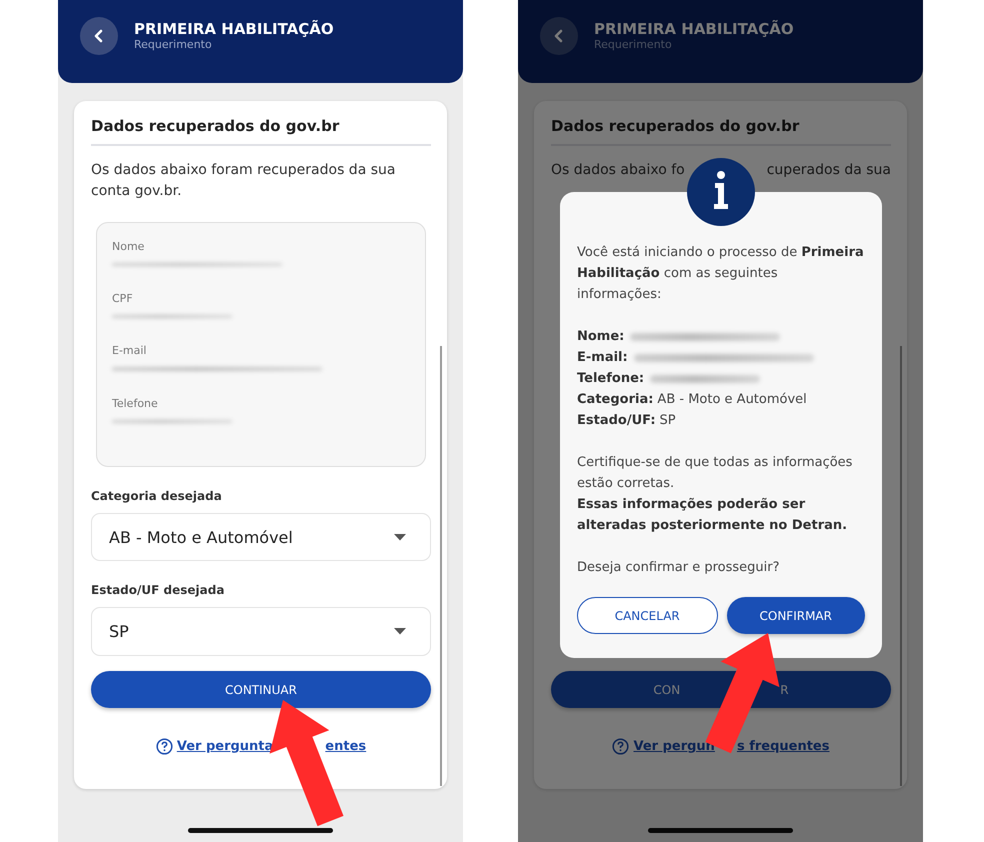 The height and width of the screenshot is (842, 984). What do you see at coordinates (616, 420) in the screenshot?
I see `summary-label: Estado/UF:` at bounding box center [616, 420].